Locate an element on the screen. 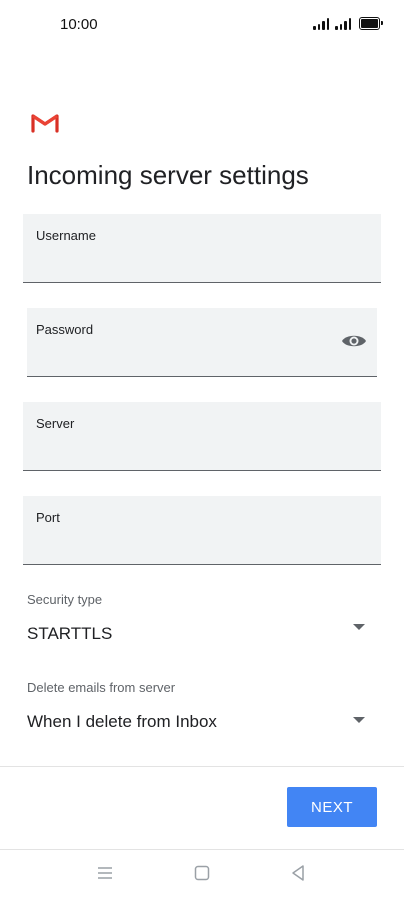  menu-icon is located at coordinates (105, 873).